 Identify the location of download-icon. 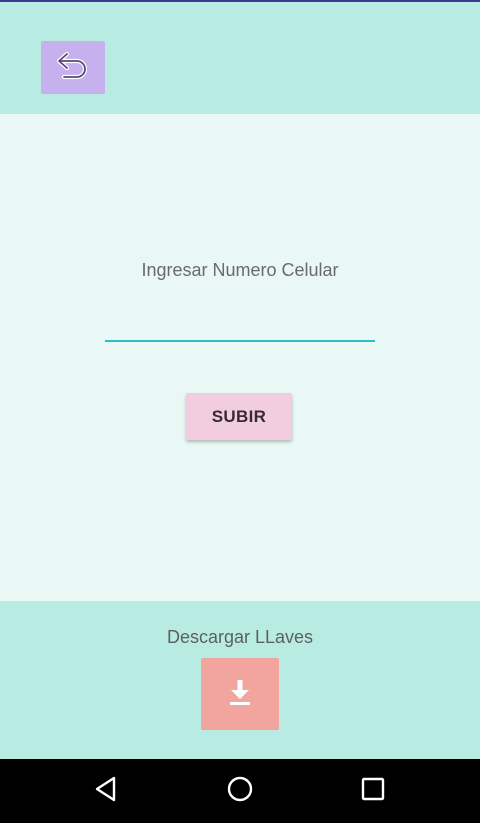
(240, 694).